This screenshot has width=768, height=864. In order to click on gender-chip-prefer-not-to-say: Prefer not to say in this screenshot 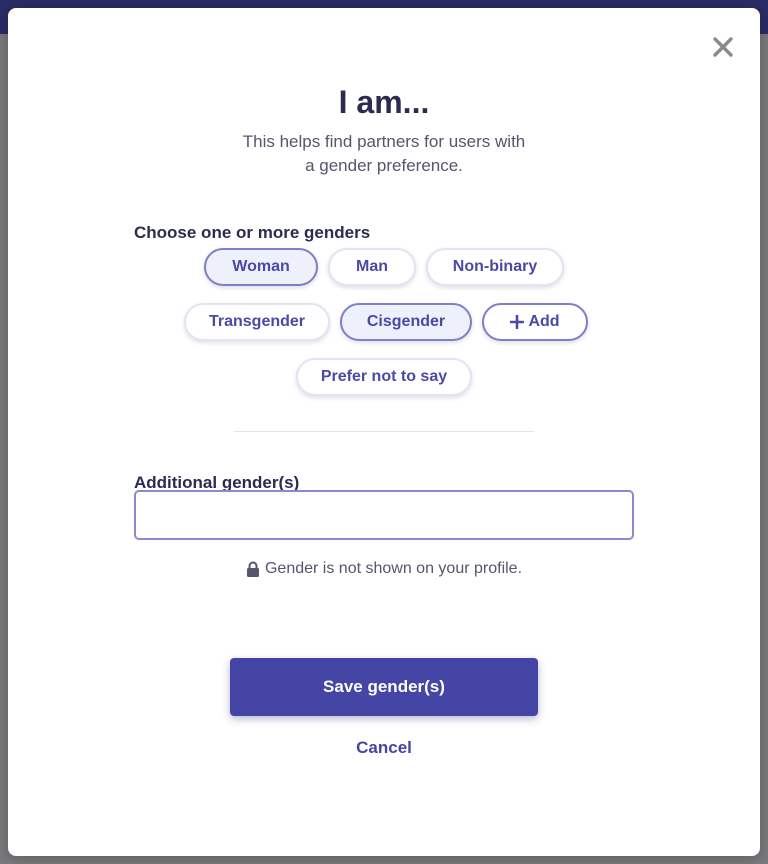, I will do `click(384, 377)`.